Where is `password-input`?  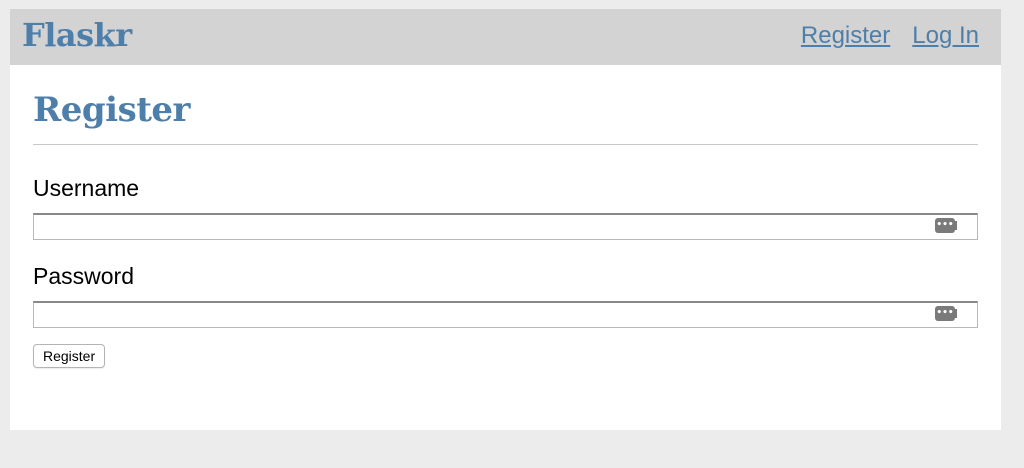
password-input is located at coordinates (505, 315).